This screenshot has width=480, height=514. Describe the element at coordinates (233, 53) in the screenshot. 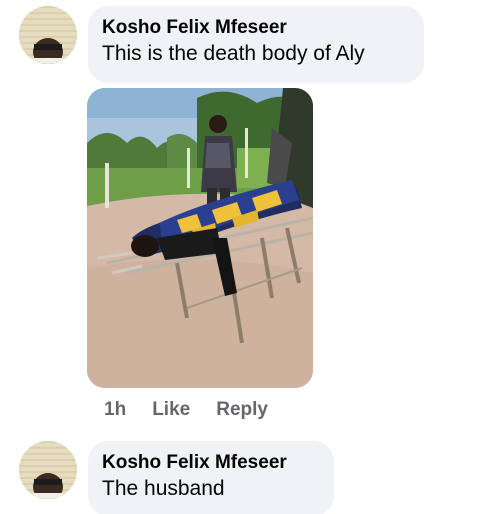

I see `comment-text: This is the death body of Aly` at that location.